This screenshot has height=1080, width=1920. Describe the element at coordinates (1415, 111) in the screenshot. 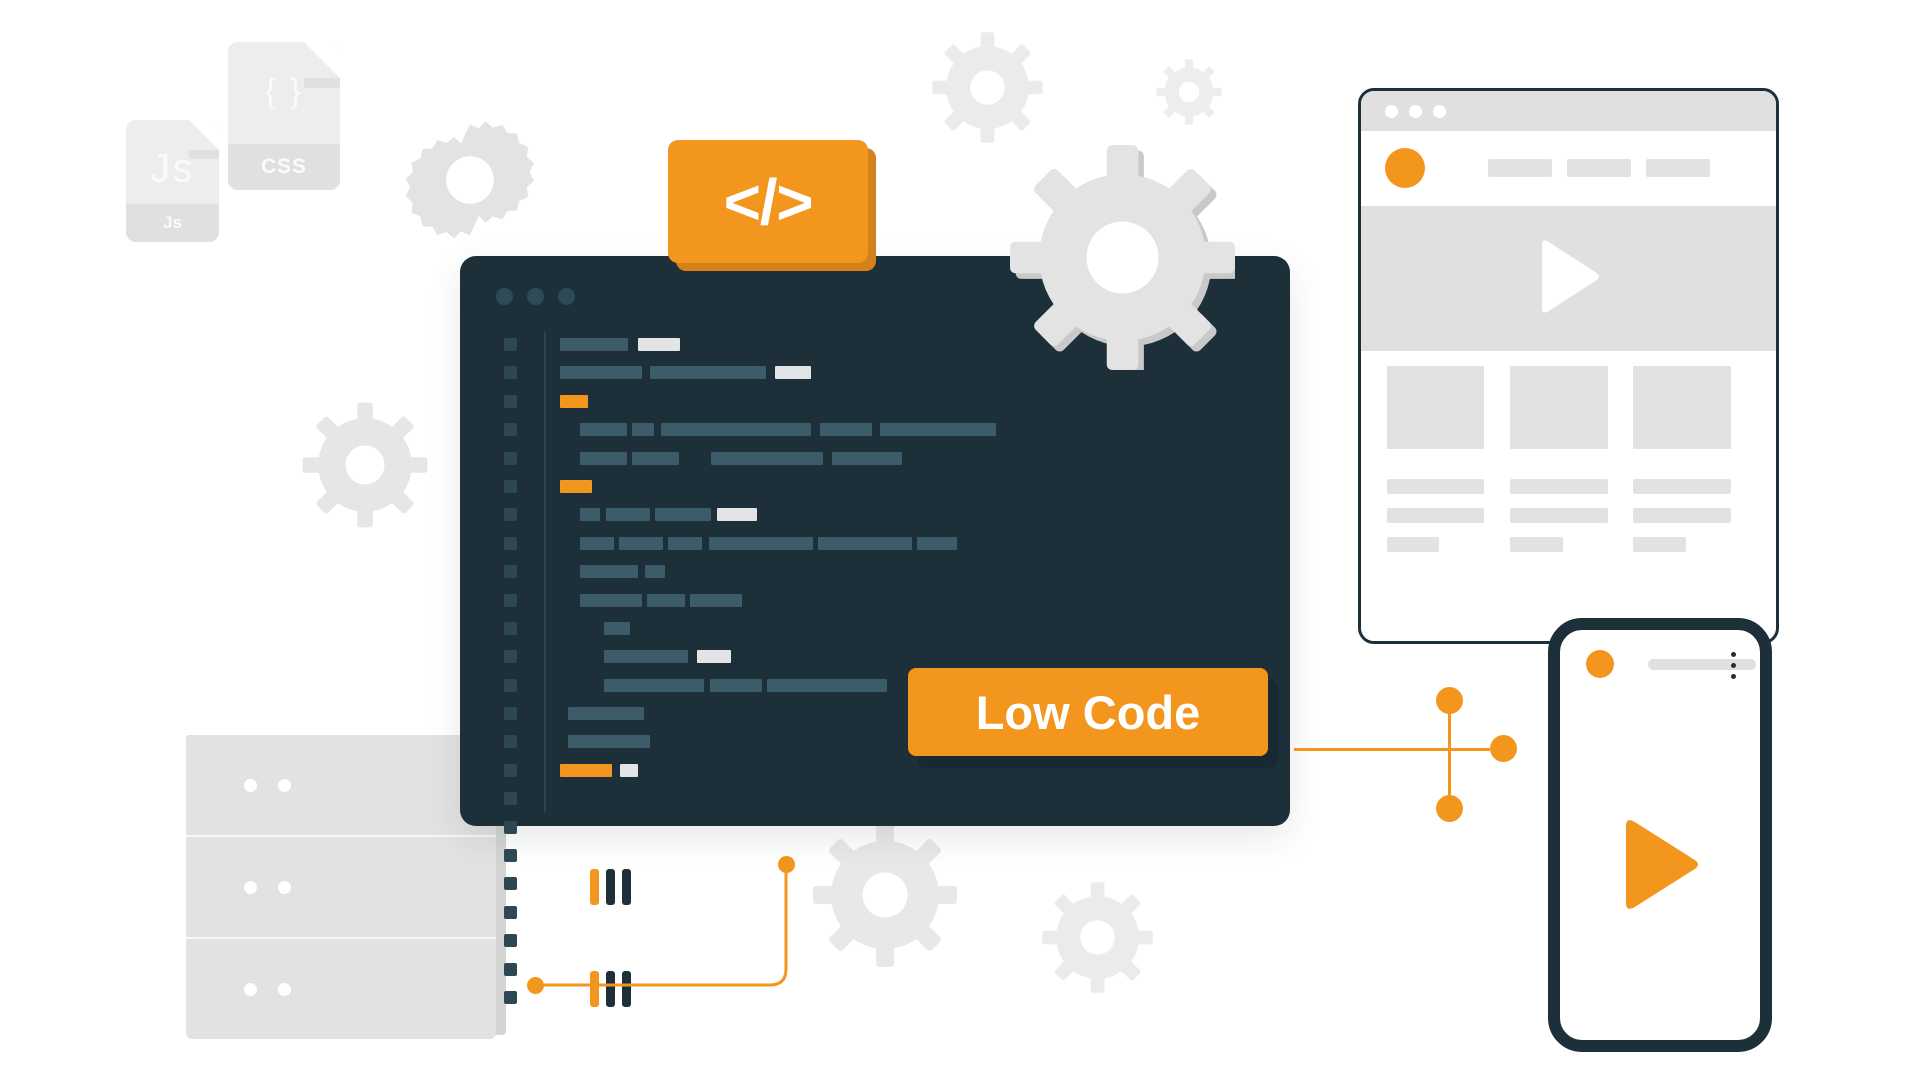

I see `browser-dot-minimize` at that location.